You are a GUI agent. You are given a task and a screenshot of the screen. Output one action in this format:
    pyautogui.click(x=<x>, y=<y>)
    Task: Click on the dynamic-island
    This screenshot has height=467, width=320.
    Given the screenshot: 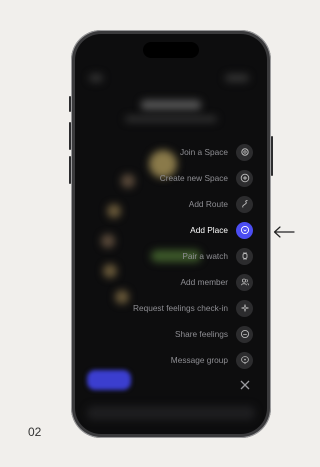 What is the action you would take?
    pyautogui.click(x=171, y=50)
    